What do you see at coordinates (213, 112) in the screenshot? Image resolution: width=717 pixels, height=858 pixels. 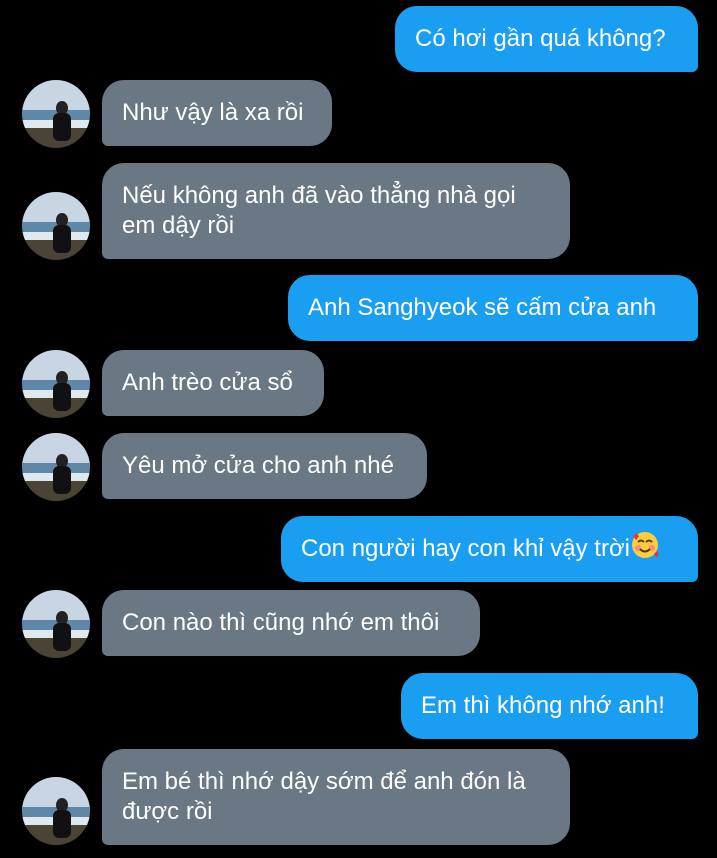 I see `message-text: Như vậy là xa rồi` at bounding box center [213, 112].